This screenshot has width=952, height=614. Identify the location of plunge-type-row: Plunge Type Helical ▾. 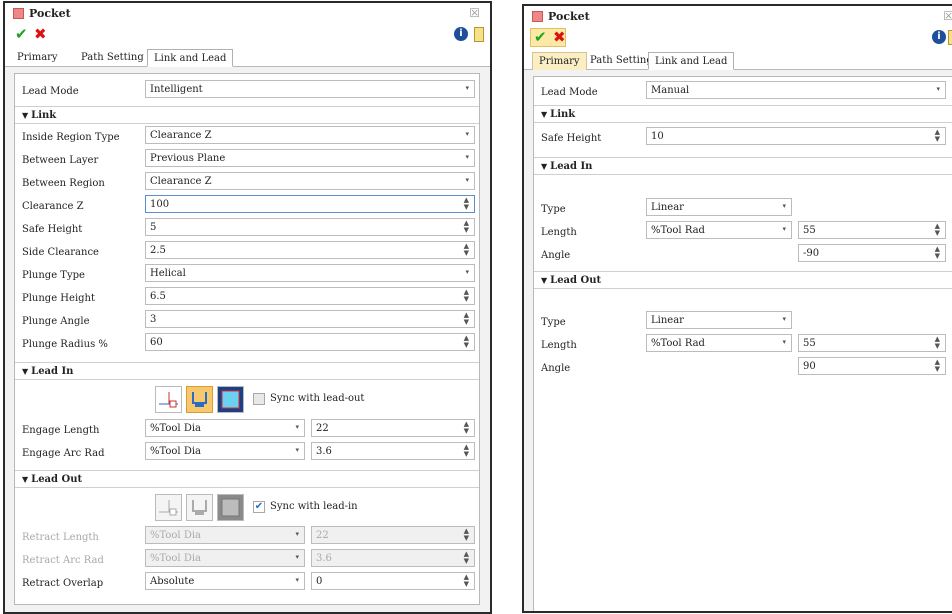
(247, 275).